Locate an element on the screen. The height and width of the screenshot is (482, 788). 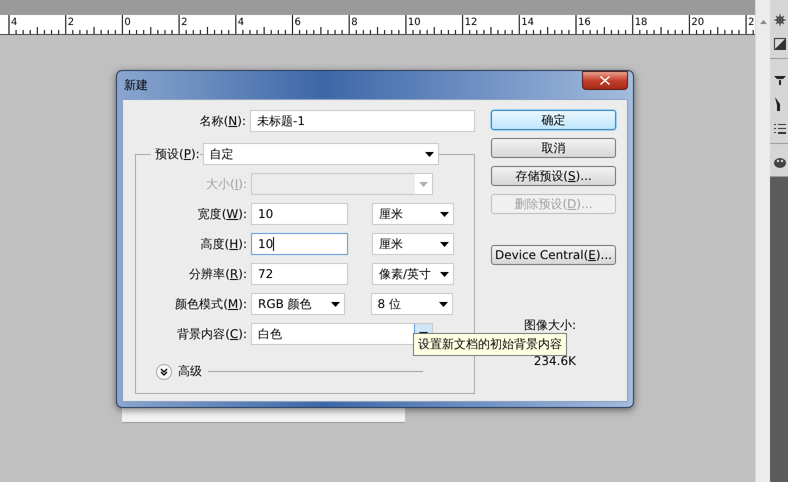
tooltip: 设置新文档的初始背景内容 is located at coordinates (490, 344).